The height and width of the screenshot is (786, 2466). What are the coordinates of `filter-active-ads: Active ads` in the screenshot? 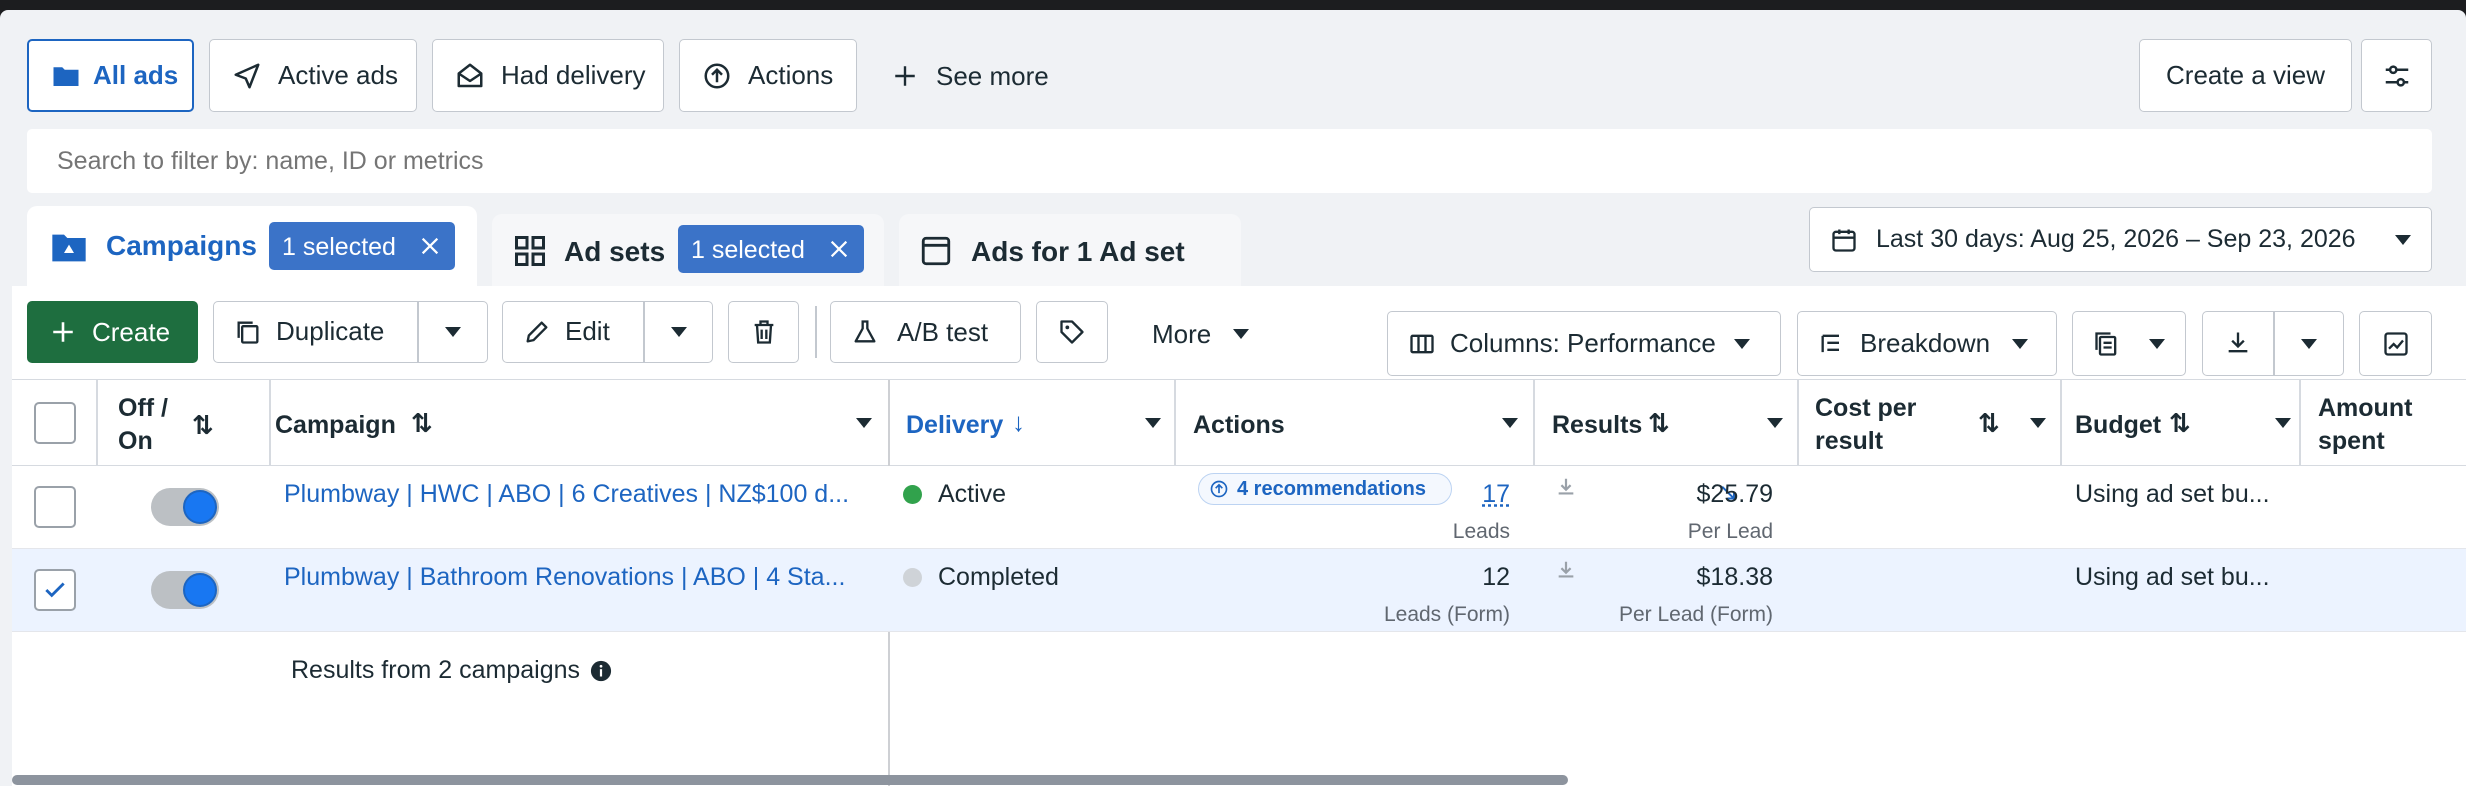 It's located at (313, 75).